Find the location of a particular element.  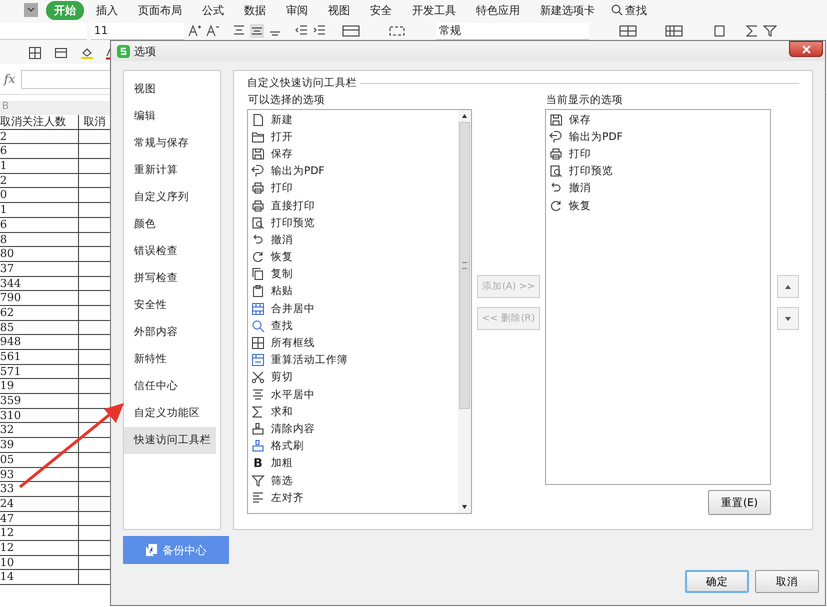

table-cell: 6 is located at coordinates (40, 225).